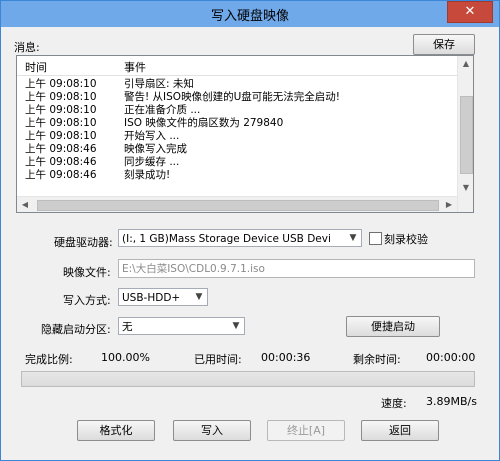  What do you see at coordinates (465, 188) in the screenshot?
I see `scroll-down-icon: ▼` at bounding box center [465, 188].